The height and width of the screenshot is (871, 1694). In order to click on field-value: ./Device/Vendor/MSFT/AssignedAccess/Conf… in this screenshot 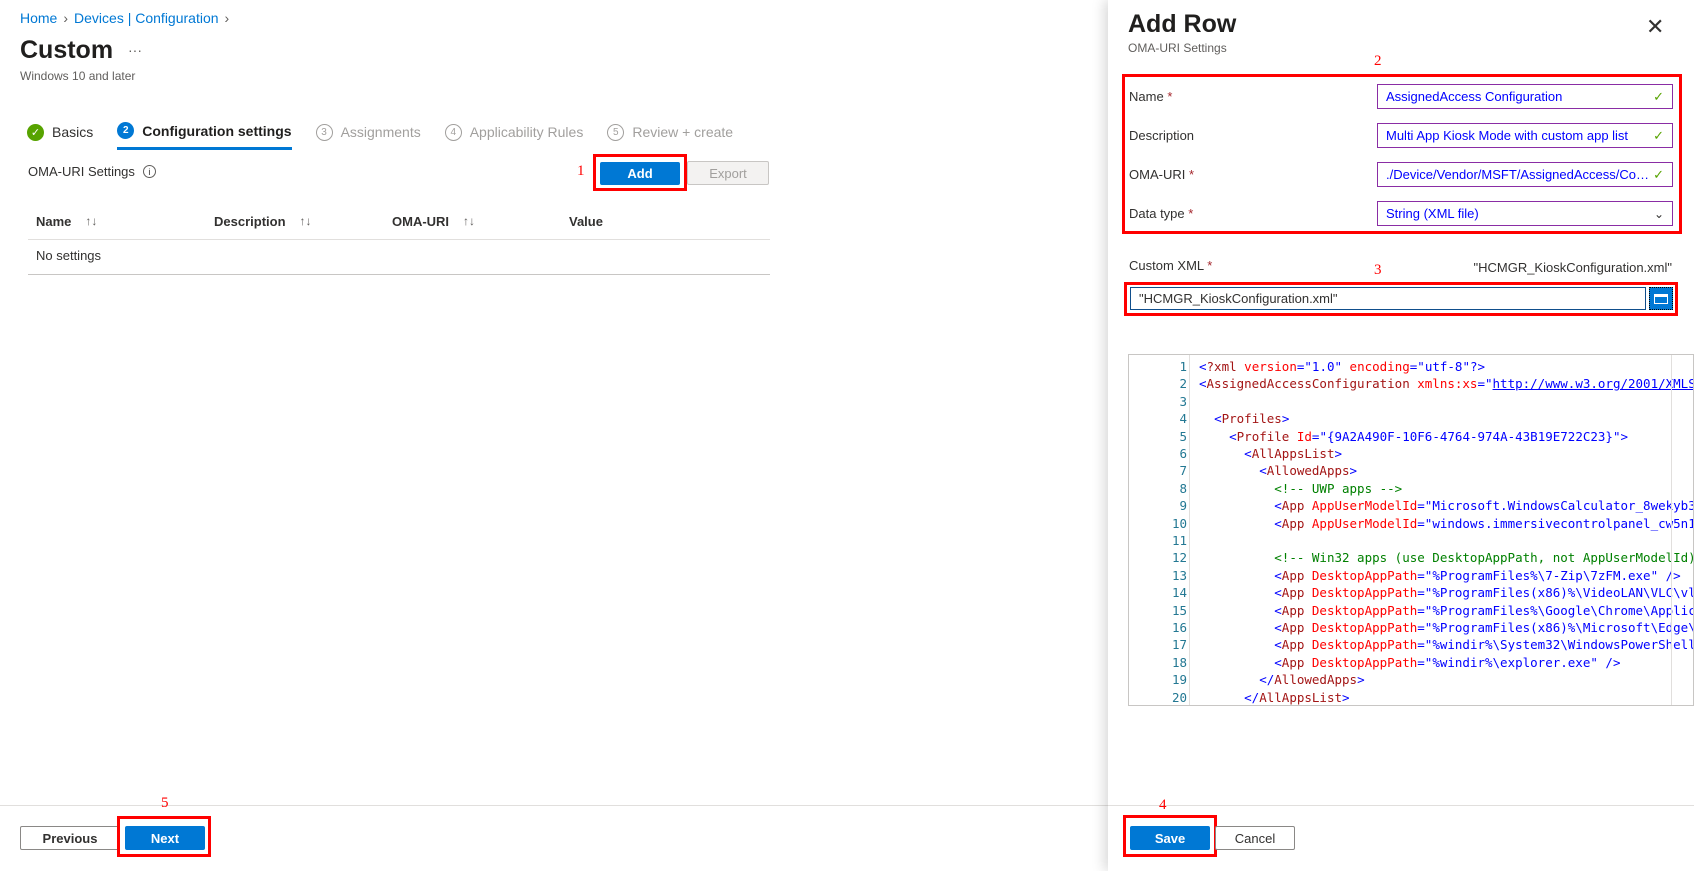, I will do `click(1519, 174)`.